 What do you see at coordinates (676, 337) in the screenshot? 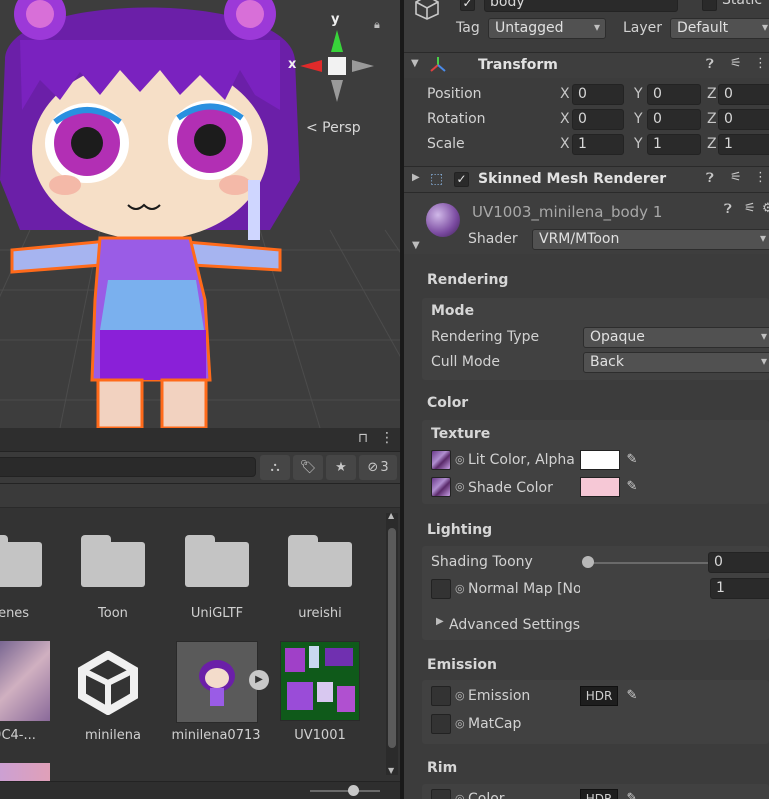
I see `rendering-type-dropdown: Opaque` at bounding box center [676, 337].